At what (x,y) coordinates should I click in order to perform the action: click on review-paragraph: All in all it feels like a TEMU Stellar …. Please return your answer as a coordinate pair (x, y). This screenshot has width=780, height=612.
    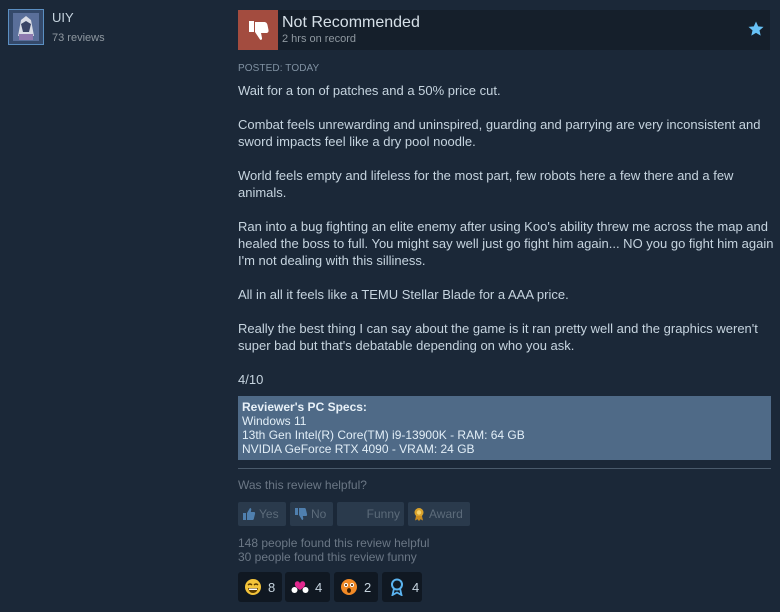
    Looking at the image, I should click on (403, 294).